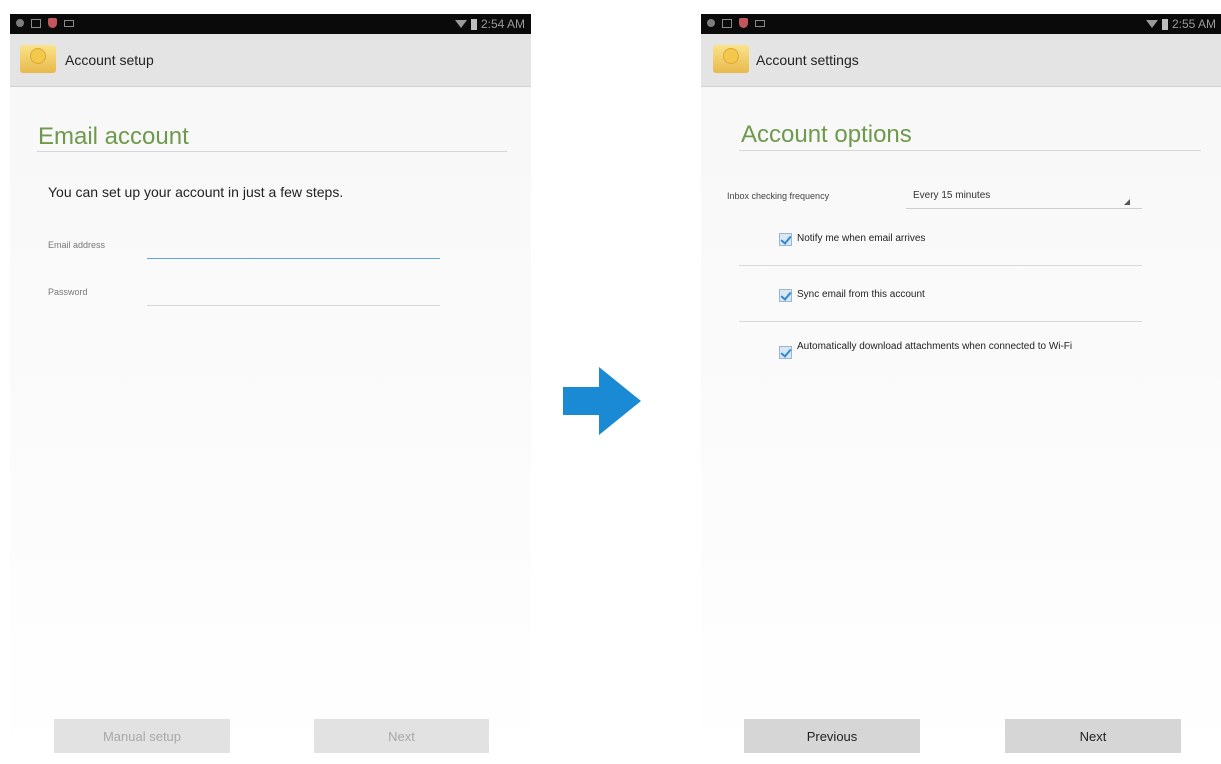 This screenshot has height=764, width=1221. I want to click on page-title: Account options, so click(826, 134).